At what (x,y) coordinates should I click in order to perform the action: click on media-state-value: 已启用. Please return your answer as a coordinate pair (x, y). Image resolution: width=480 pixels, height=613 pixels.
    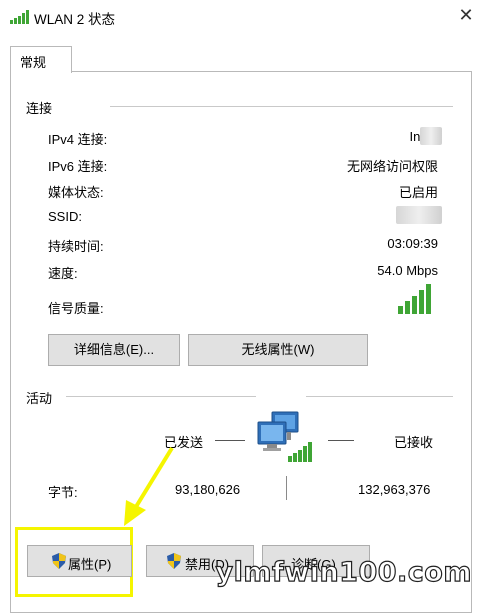
    Looking at the image, I should click on (418, 192).